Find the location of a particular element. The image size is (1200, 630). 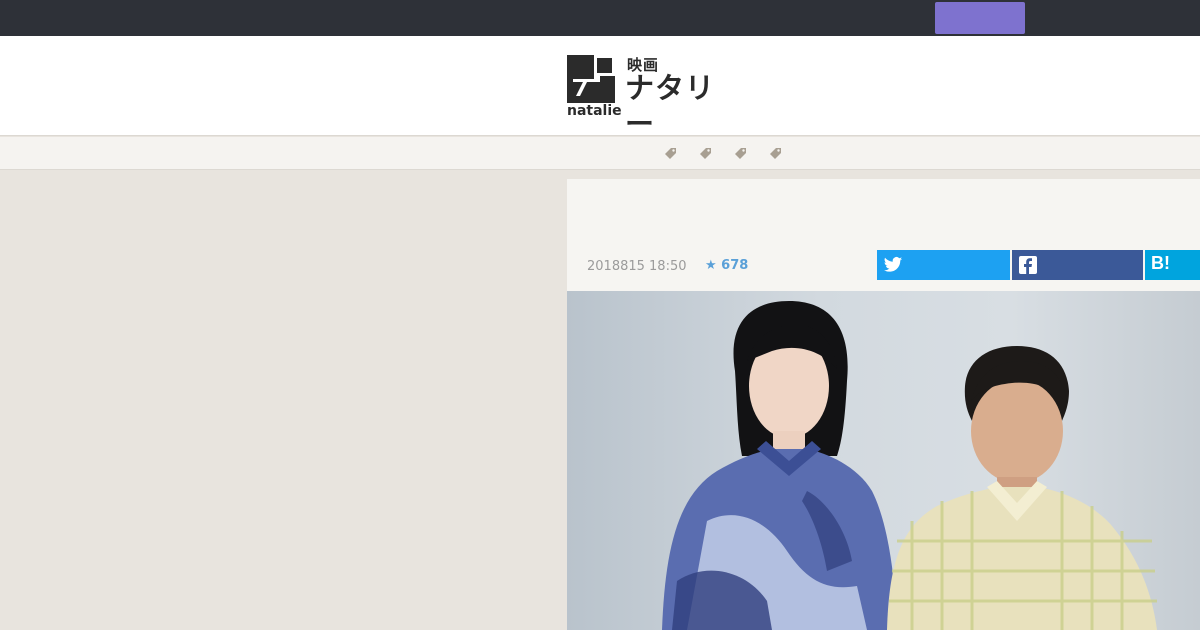

top-bar is located at coordinates (600, 18).